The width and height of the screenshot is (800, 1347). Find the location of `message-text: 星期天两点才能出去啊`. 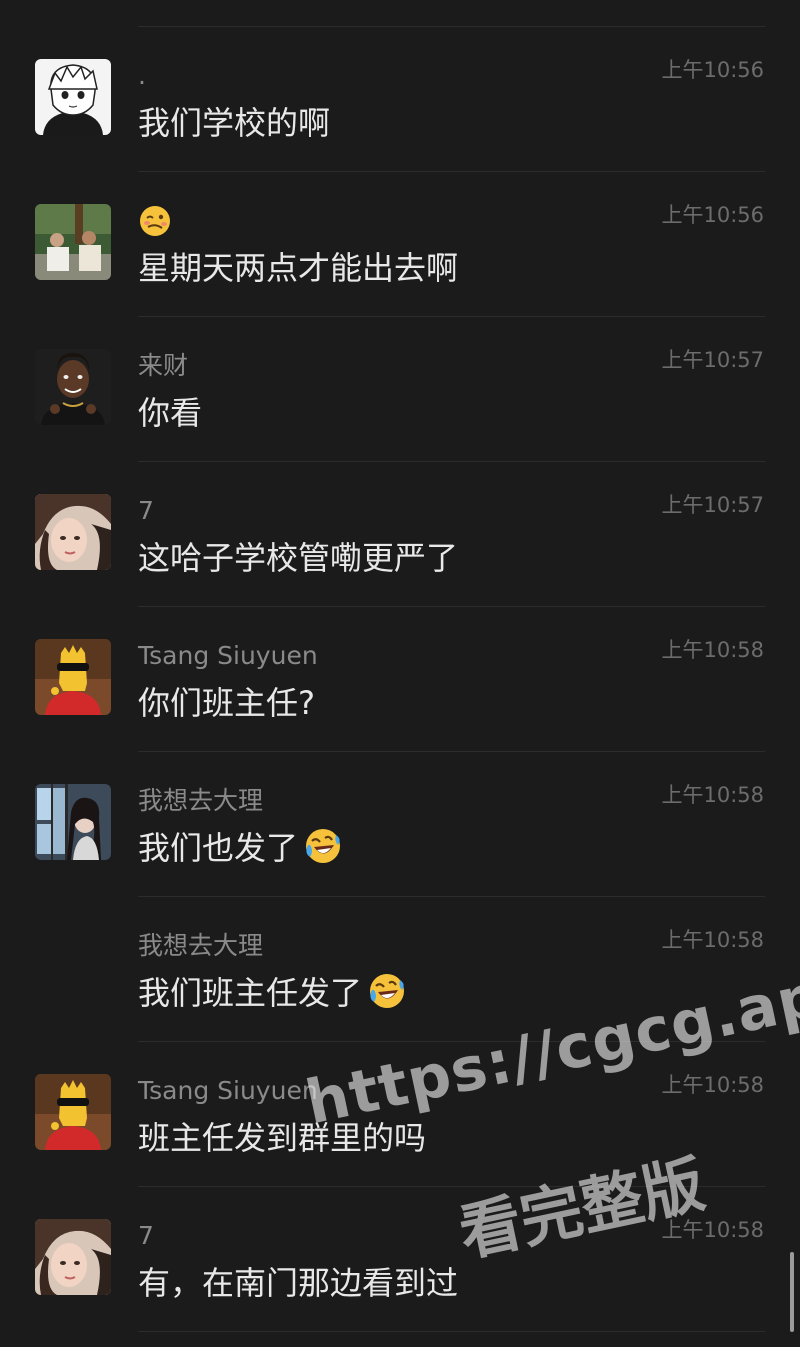

message-text: 星期天两点才能出去啊 is located at coordinates (298, 268).